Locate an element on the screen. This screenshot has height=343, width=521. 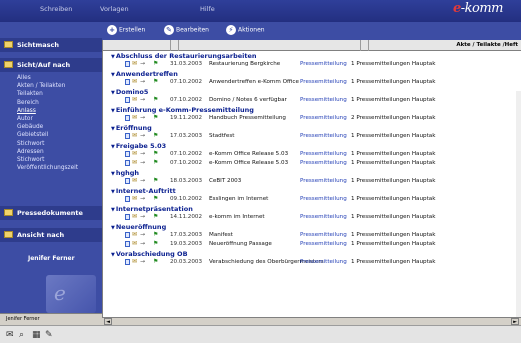
category-header: ▼Anwendertreffen is located at coordinates (144, 74).